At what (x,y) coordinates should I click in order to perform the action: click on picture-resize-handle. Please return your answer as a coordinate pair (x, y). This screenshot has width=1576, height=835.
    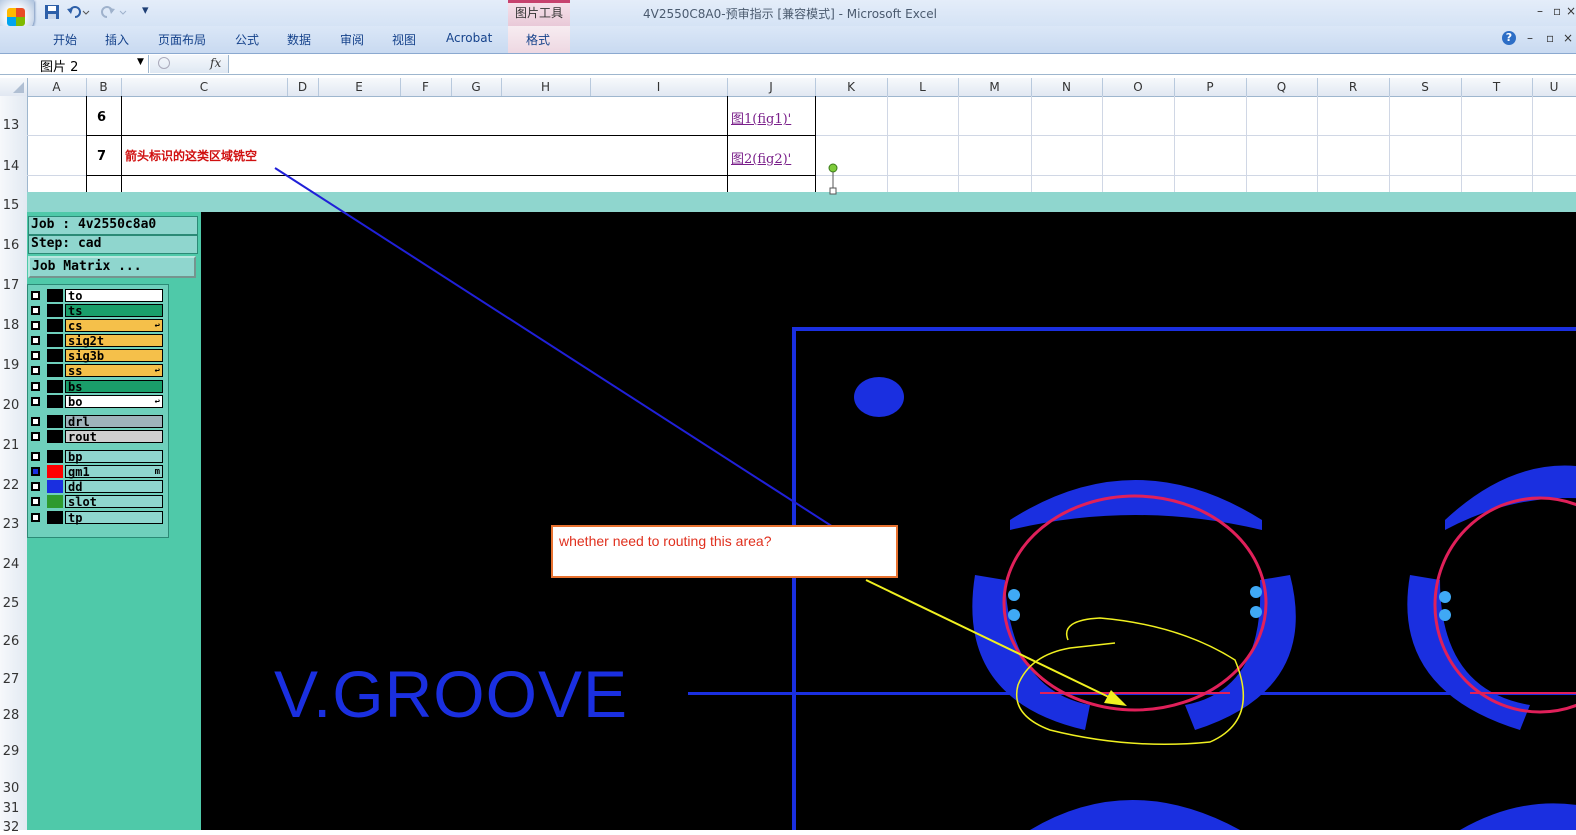
    Looking at the image, I should click on (833, 191).